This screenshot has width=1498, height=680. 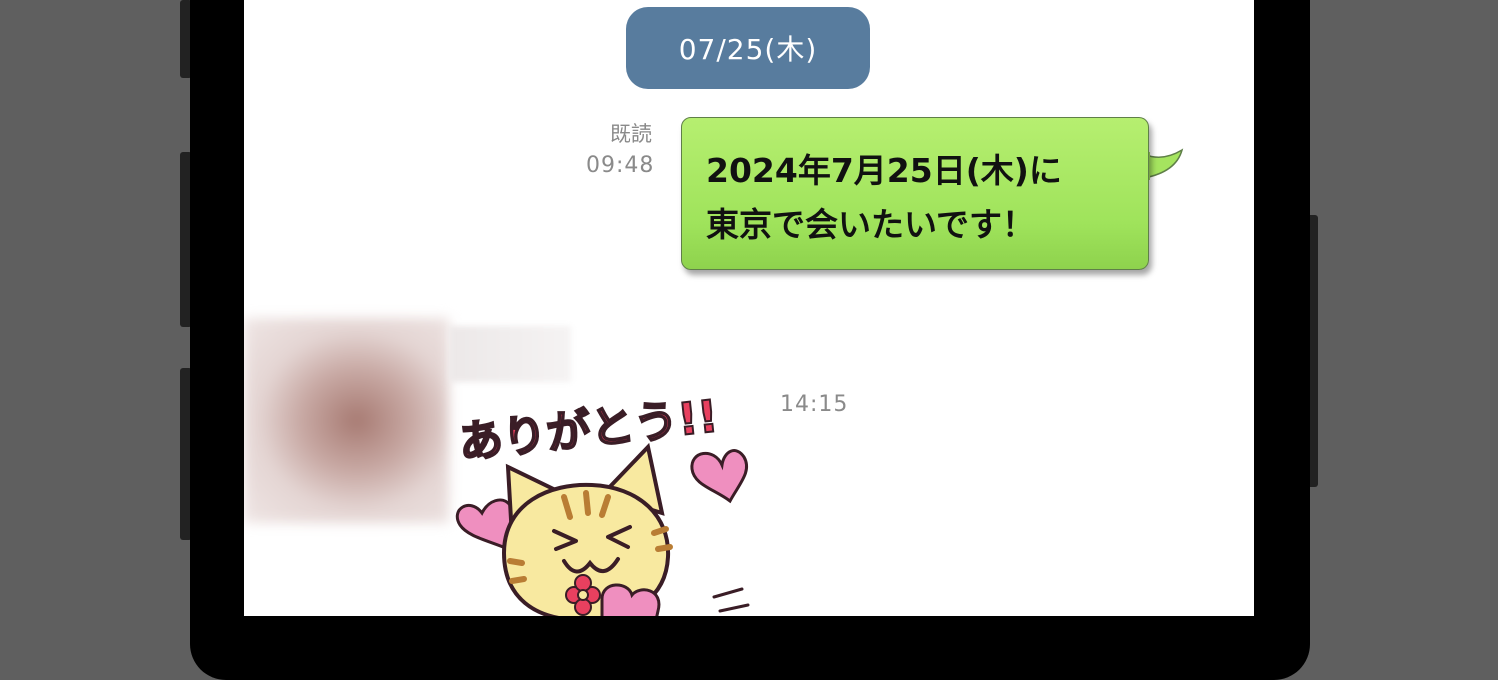 What do you see at coordinates (884, 197) in the screenshot?
I see `outgoing-message-text: 2024年7月25日(木)に 東京で会いたいです！` at bounding box center [884, 197].